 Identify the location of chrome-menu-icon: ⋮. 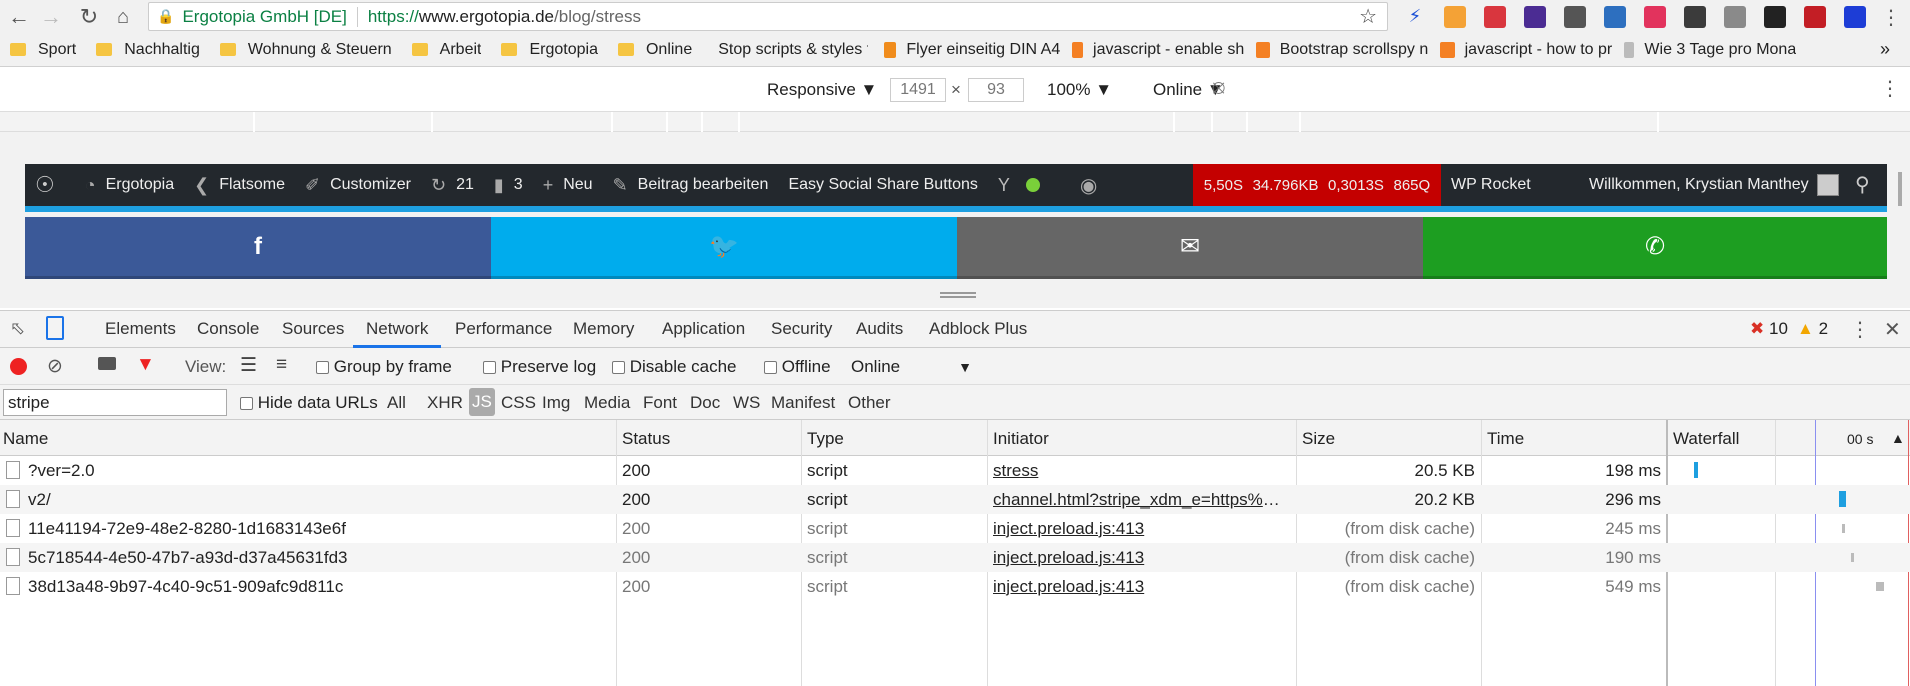
(1891, 17).